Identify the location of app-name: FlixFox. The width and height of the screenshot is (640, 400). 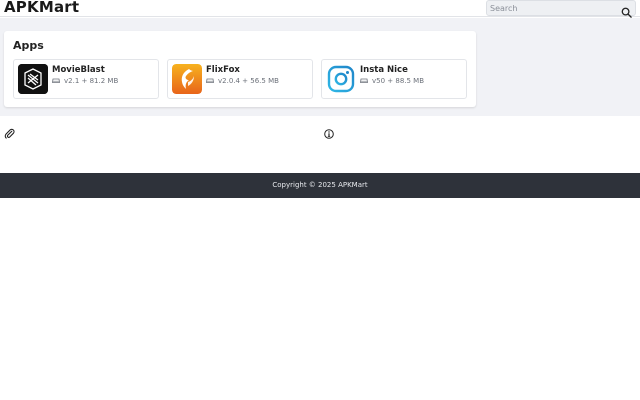
(223, 70).